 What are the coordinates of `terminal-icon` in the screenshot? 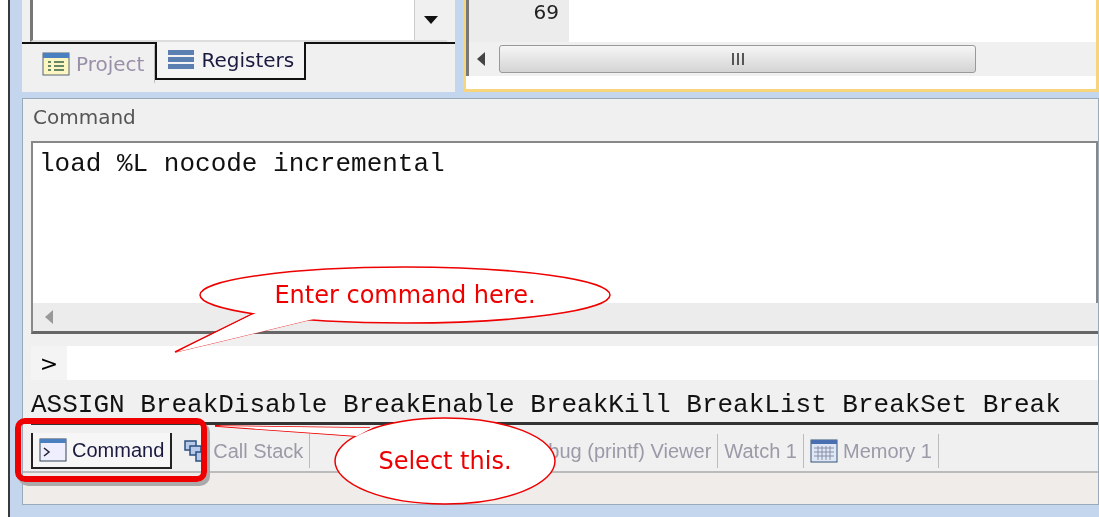 It's located at (53, 450).